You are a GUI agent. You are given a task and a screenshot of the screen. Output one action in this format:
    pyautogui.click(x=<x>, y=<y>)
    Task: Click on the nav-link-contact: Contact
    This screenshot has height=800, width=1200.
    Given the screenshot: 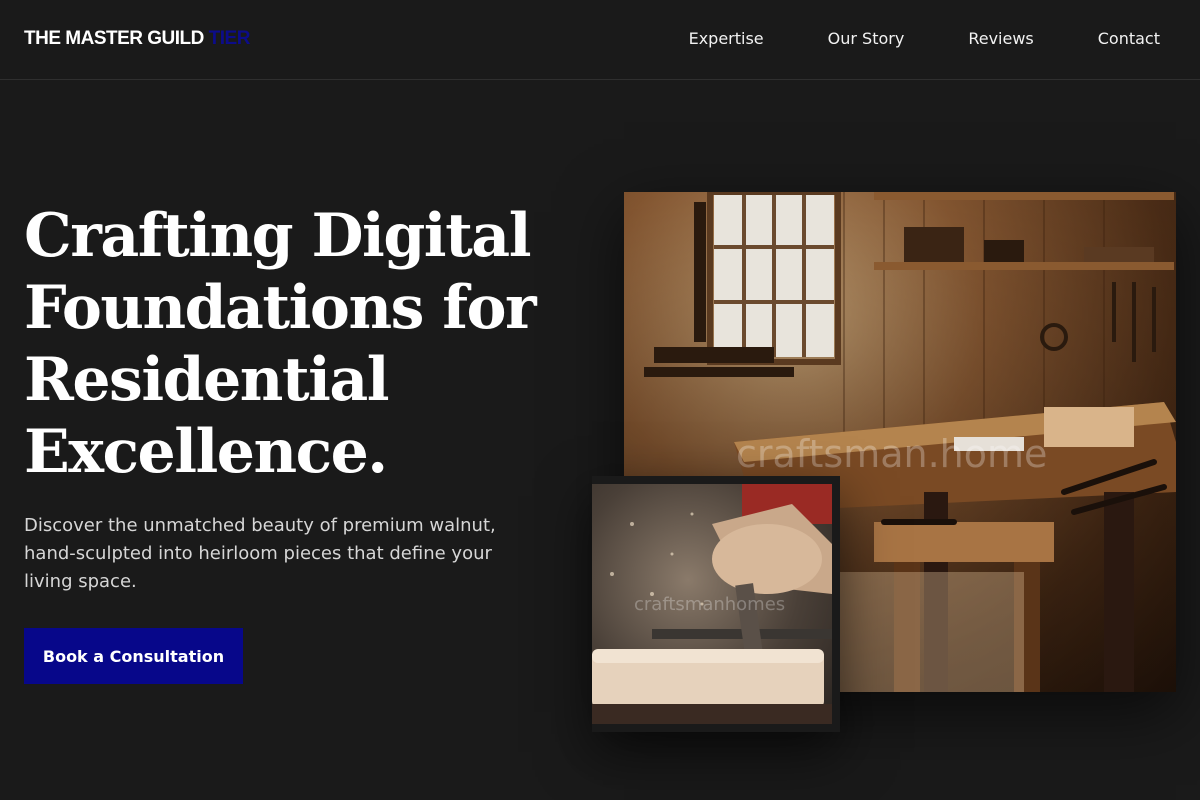 What is the action you would take?
    pyautogui.click(x=1129, y=38)
    